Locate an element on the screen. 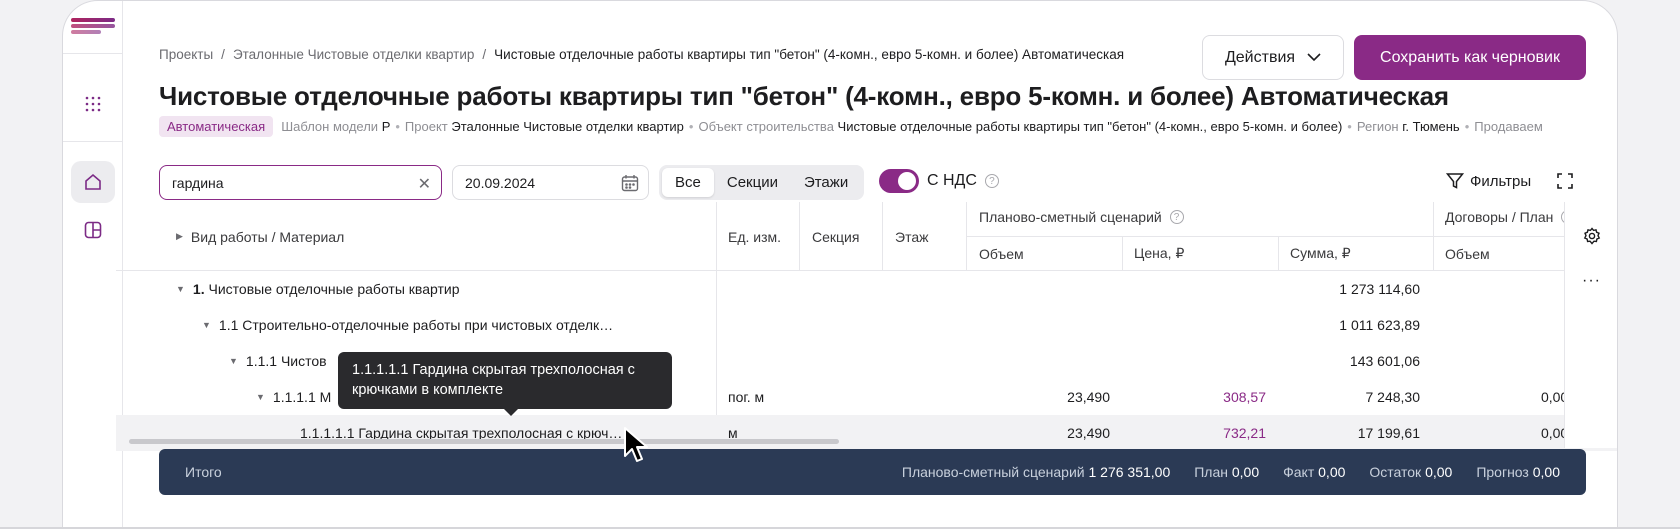 This screenshot has width=1680, height=529. segment-sections: Секции is located at coordinates (752, 182).